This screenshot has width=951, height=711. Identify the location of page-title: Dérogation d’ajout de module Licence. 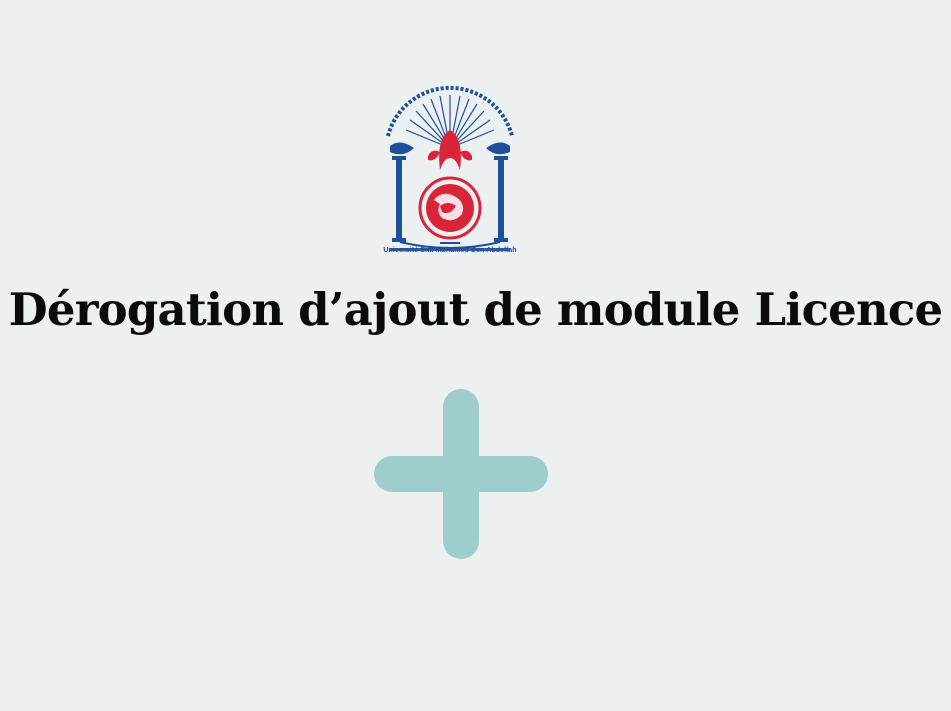
(476, 309).